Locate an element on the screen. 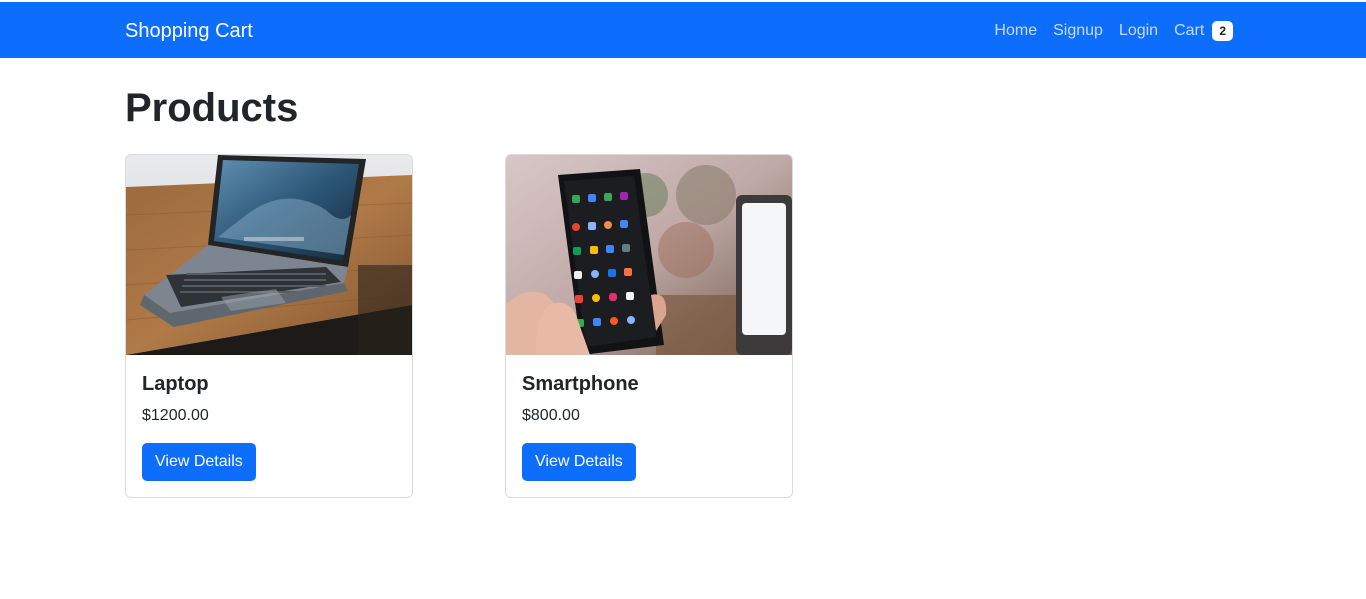 The width and height of the screenshot is (1366, 599). laptop-image is located at coordinates (269, 255).